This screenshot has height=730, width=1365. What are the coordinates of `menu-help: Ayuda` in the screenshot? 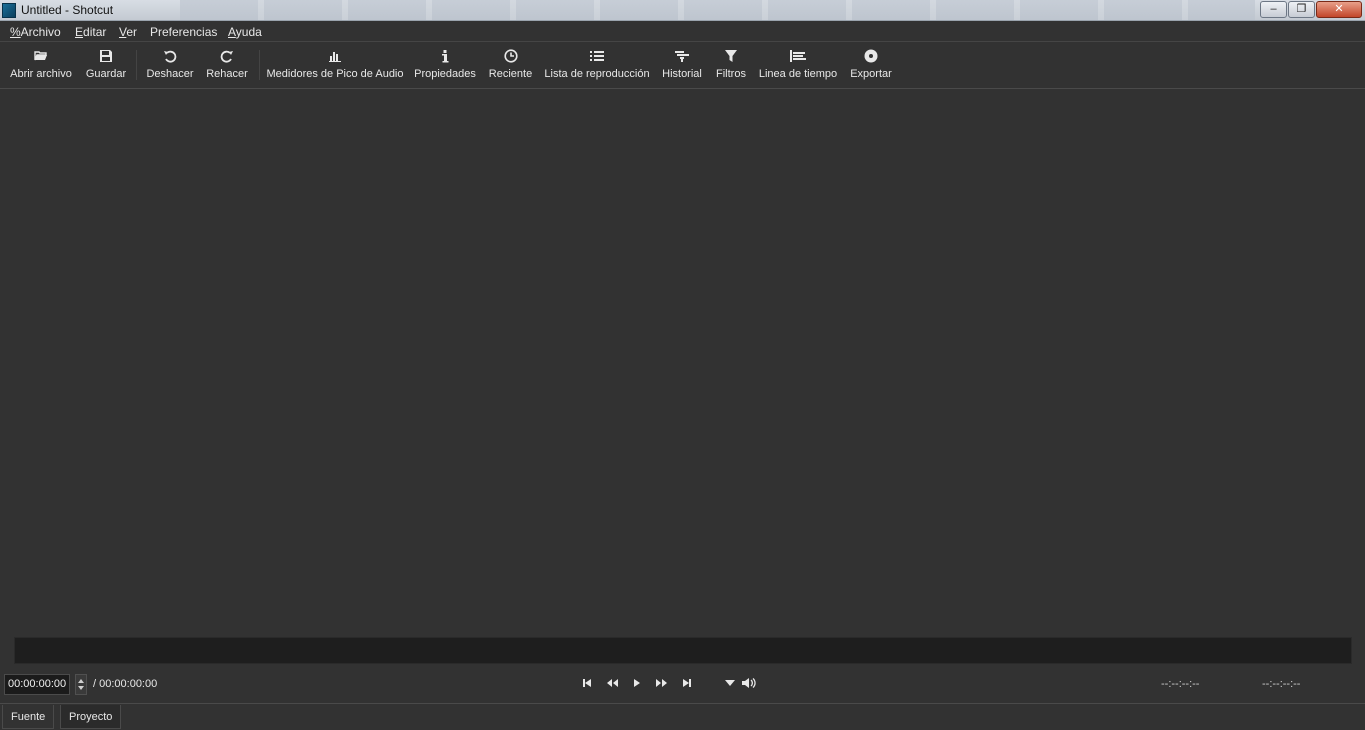 It's located at (245, 32).